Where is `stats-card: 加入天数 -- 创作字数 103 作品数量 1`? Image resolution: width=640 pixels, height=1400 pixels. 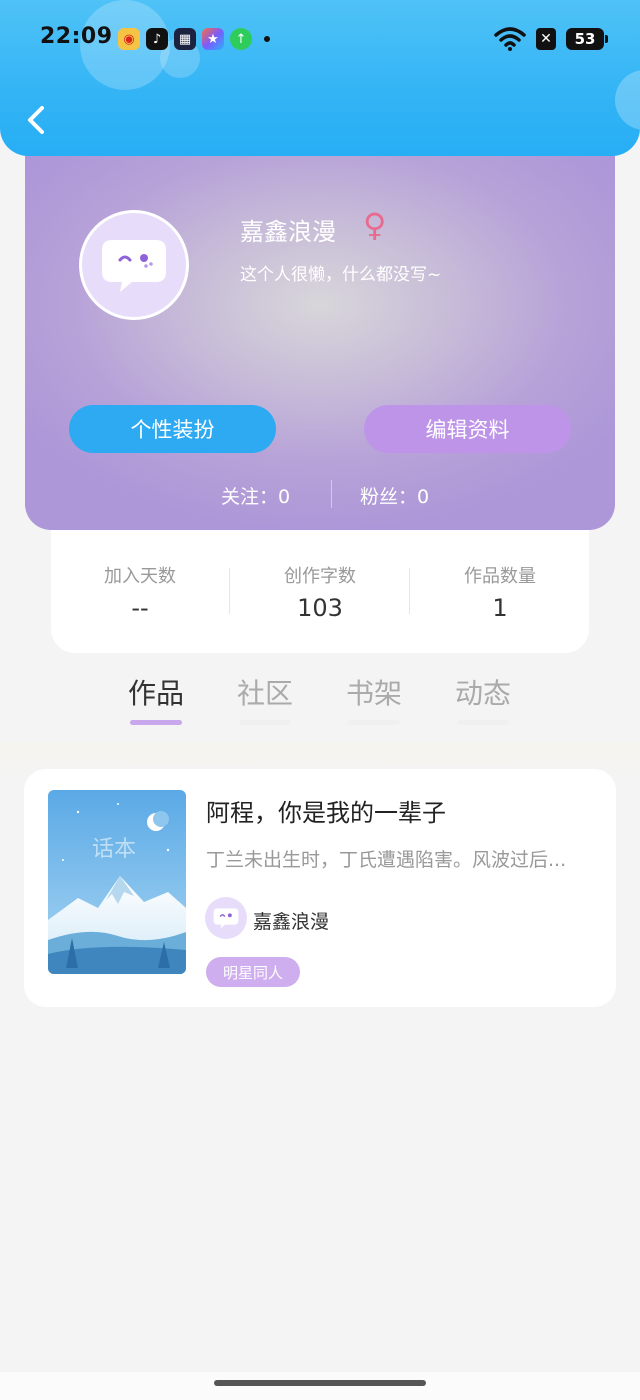
stats-card: 加入天数 -- 创作字数 103 作品数量 1 is located at coordinates (320, 591).